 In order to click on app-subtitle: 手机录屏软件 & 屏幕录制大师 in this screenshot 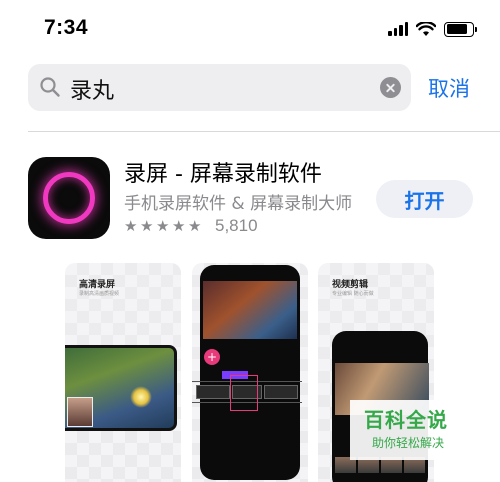, I will do `click(238, 204)`.